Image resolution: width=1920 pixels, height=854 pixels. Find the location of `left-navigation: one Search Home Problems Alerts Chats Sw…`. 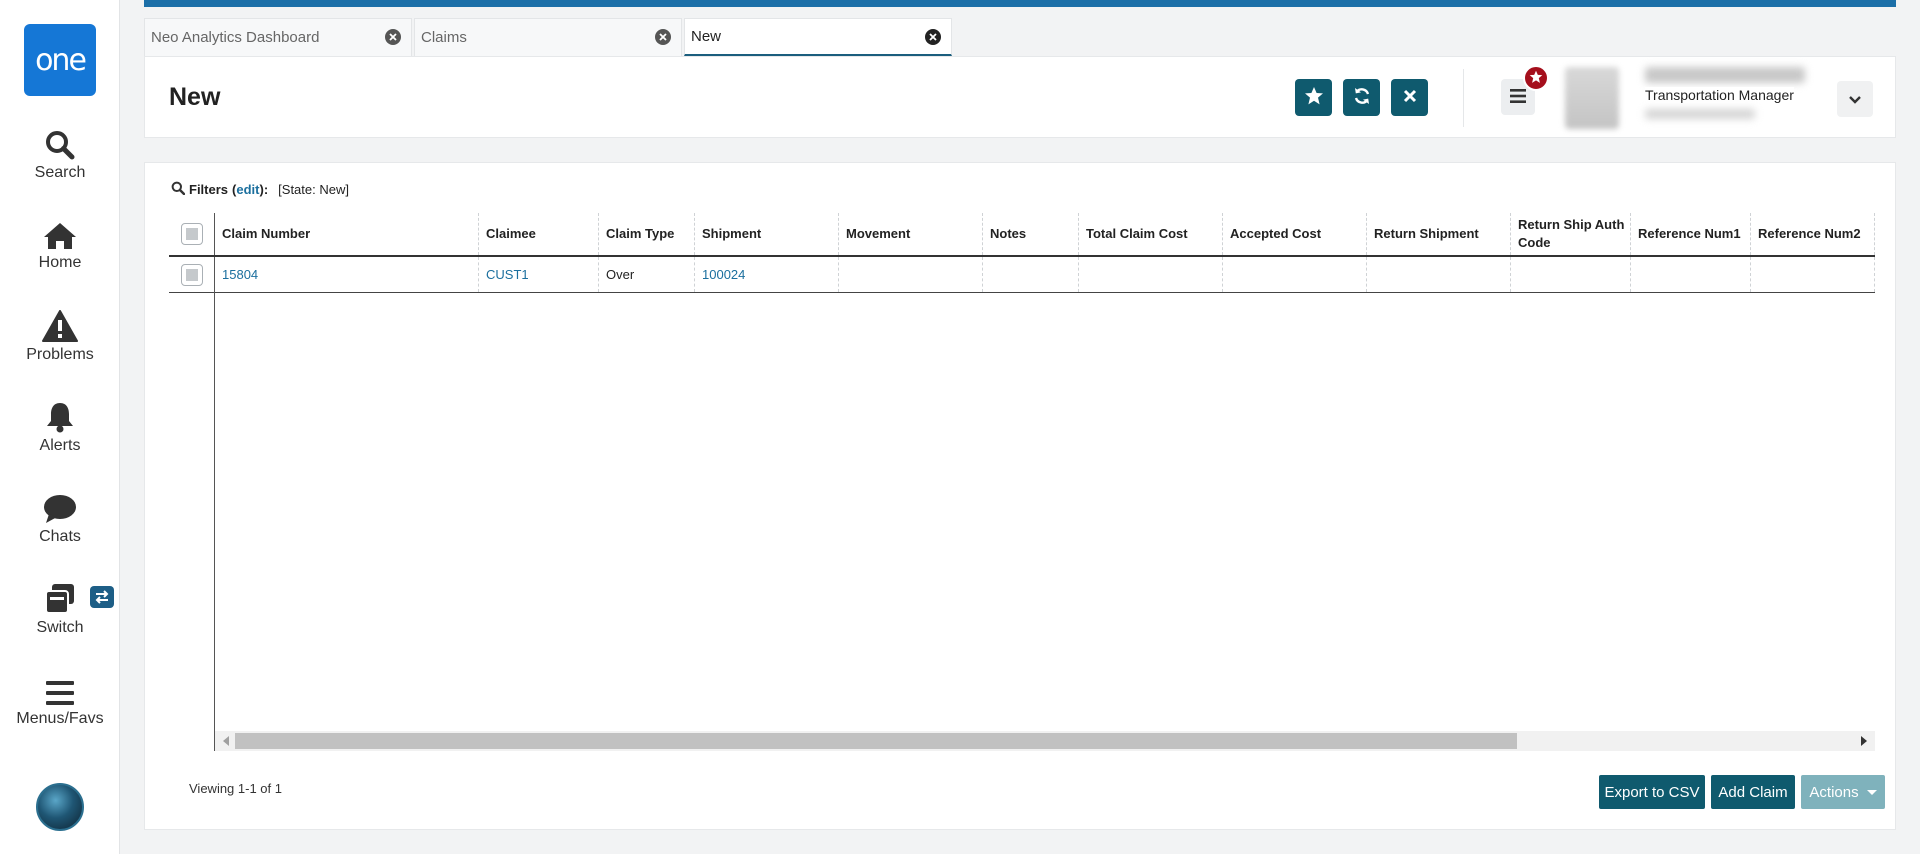

left-navigation: one Search Home Problems Alerts Chats Sw… is located at coordinates (60, 427).